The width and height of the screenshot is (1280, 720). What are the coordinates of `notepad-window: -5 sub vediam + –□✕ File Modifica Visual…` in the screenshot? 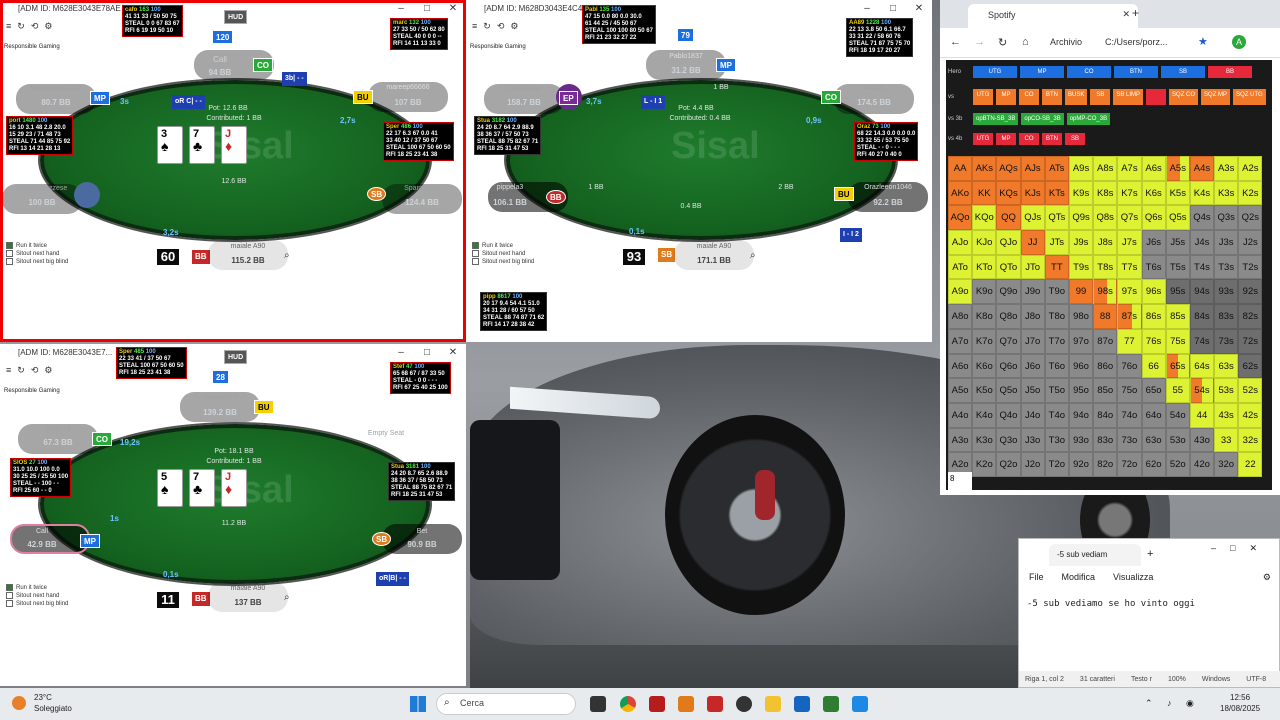 It's located at (1149, 613).